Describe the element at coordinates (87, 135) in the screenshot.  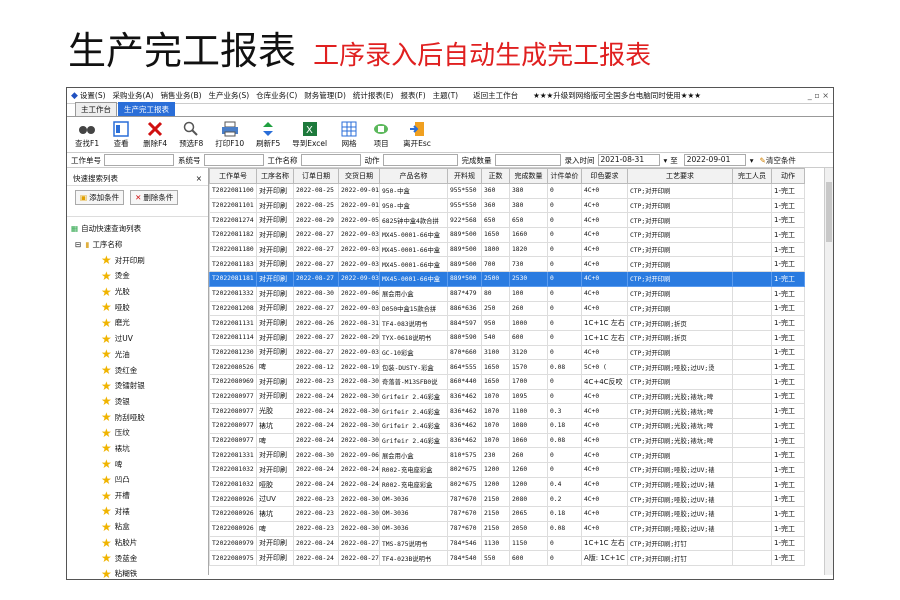
I see `find-button: 查找F1` at that location.